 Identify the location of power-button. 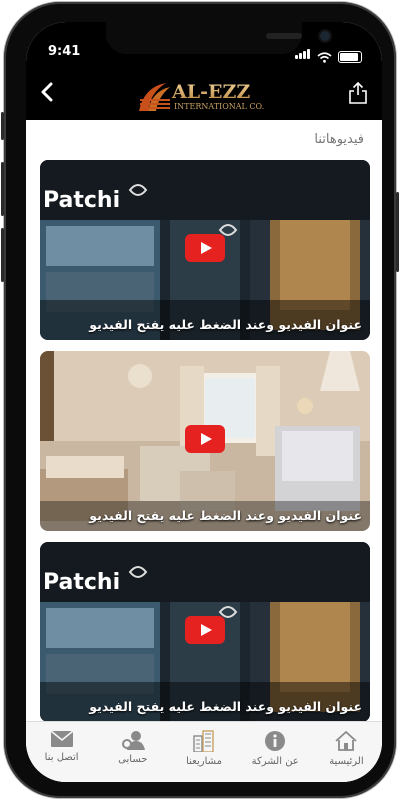
(397, 232).